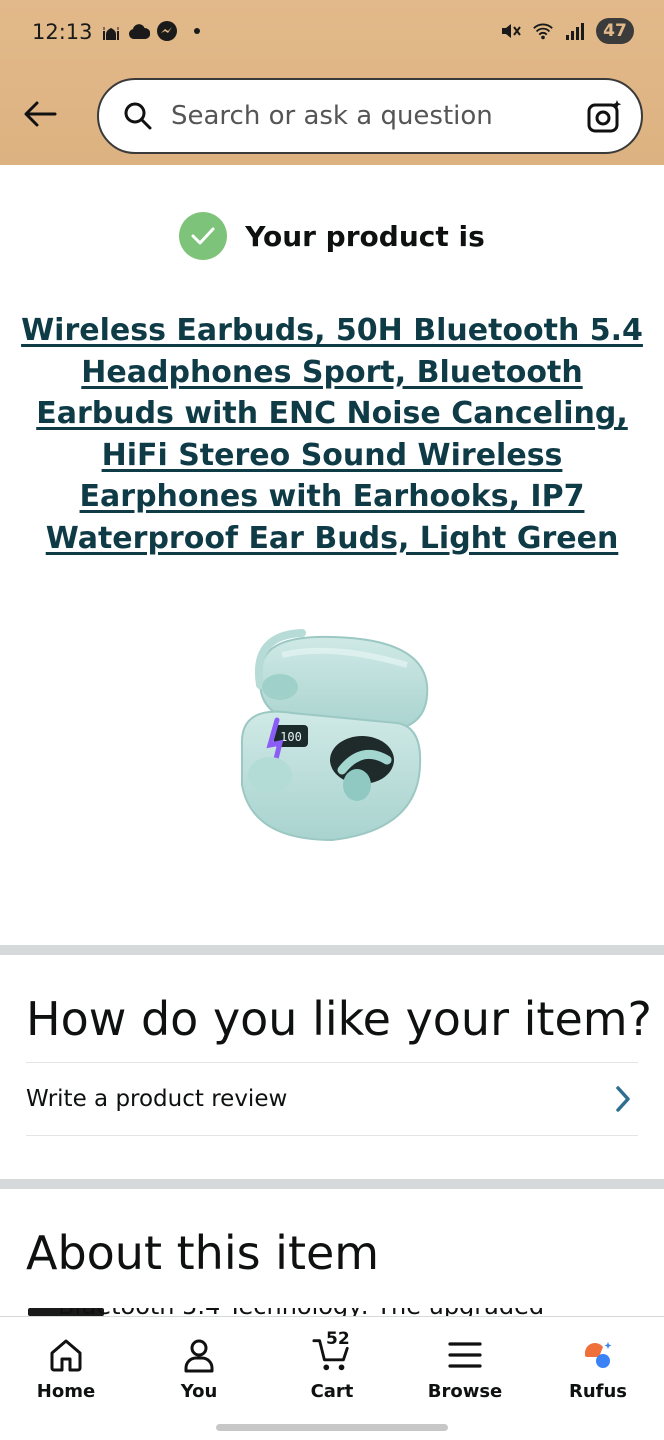  I want to click on wifi-icon, so click(543, 31).